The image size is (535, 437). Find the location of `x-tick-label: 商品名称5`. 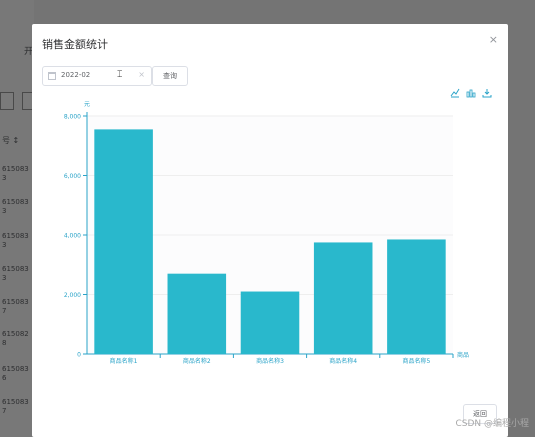

x-tick-label: 商品名称5 is located at coordinates (416, 361).